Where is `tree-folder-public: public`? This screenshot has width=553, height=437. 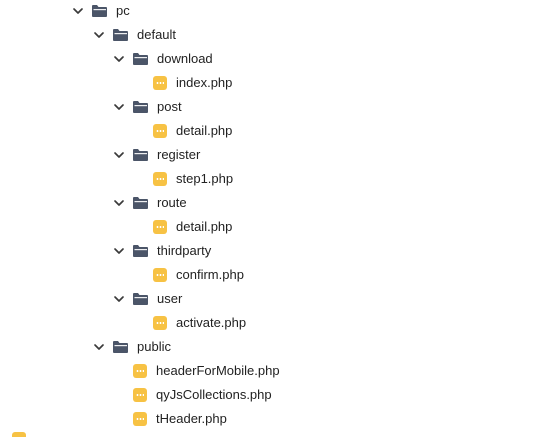 tree-folder-public: public is located at coordinates (276, 348).